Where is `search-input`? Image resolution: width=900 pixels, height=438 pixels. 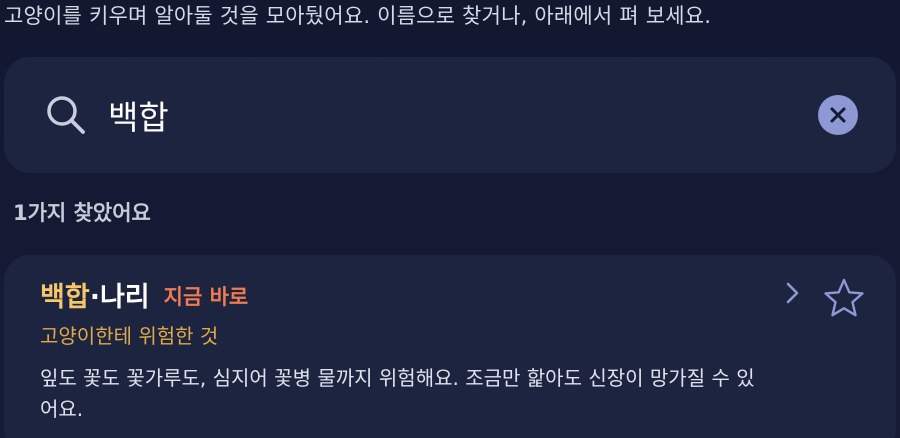 search-input is located at coordinates (448, 115).